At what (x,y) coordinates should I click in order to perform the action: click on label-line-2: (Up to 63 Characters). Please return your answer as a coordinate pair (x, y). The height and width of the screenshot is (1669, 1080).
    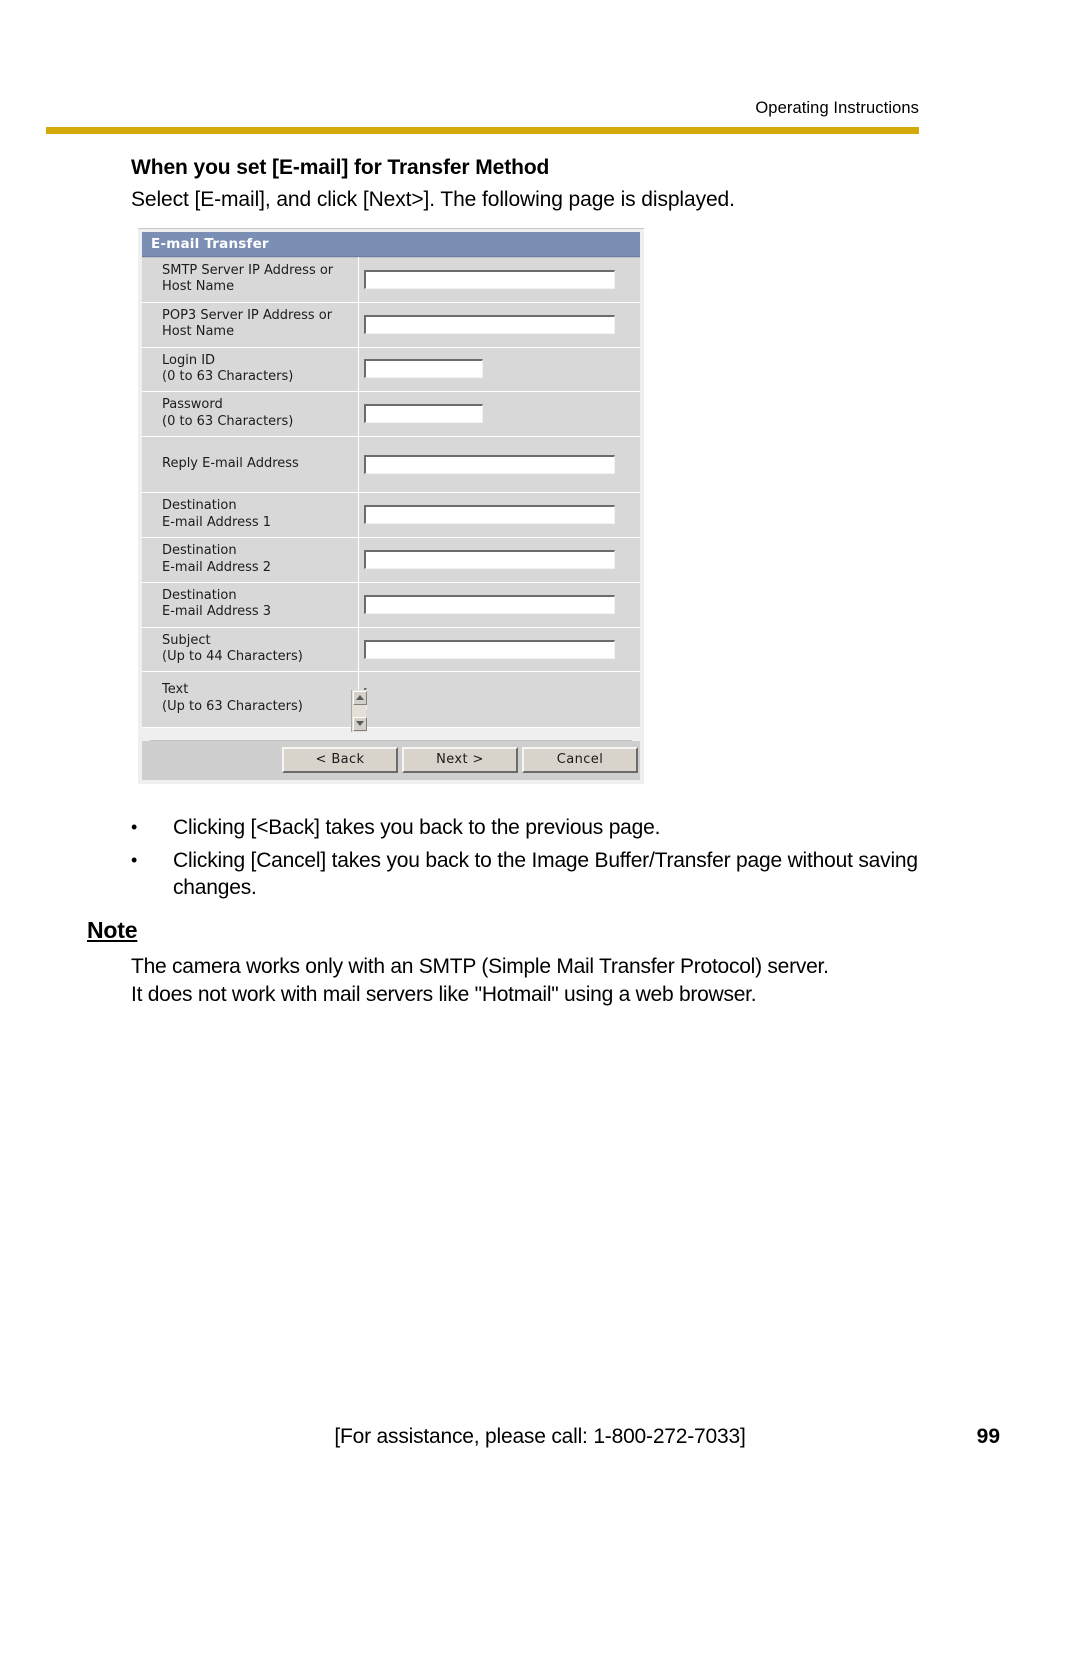
    Looking at the image, I should click on (232, 706).